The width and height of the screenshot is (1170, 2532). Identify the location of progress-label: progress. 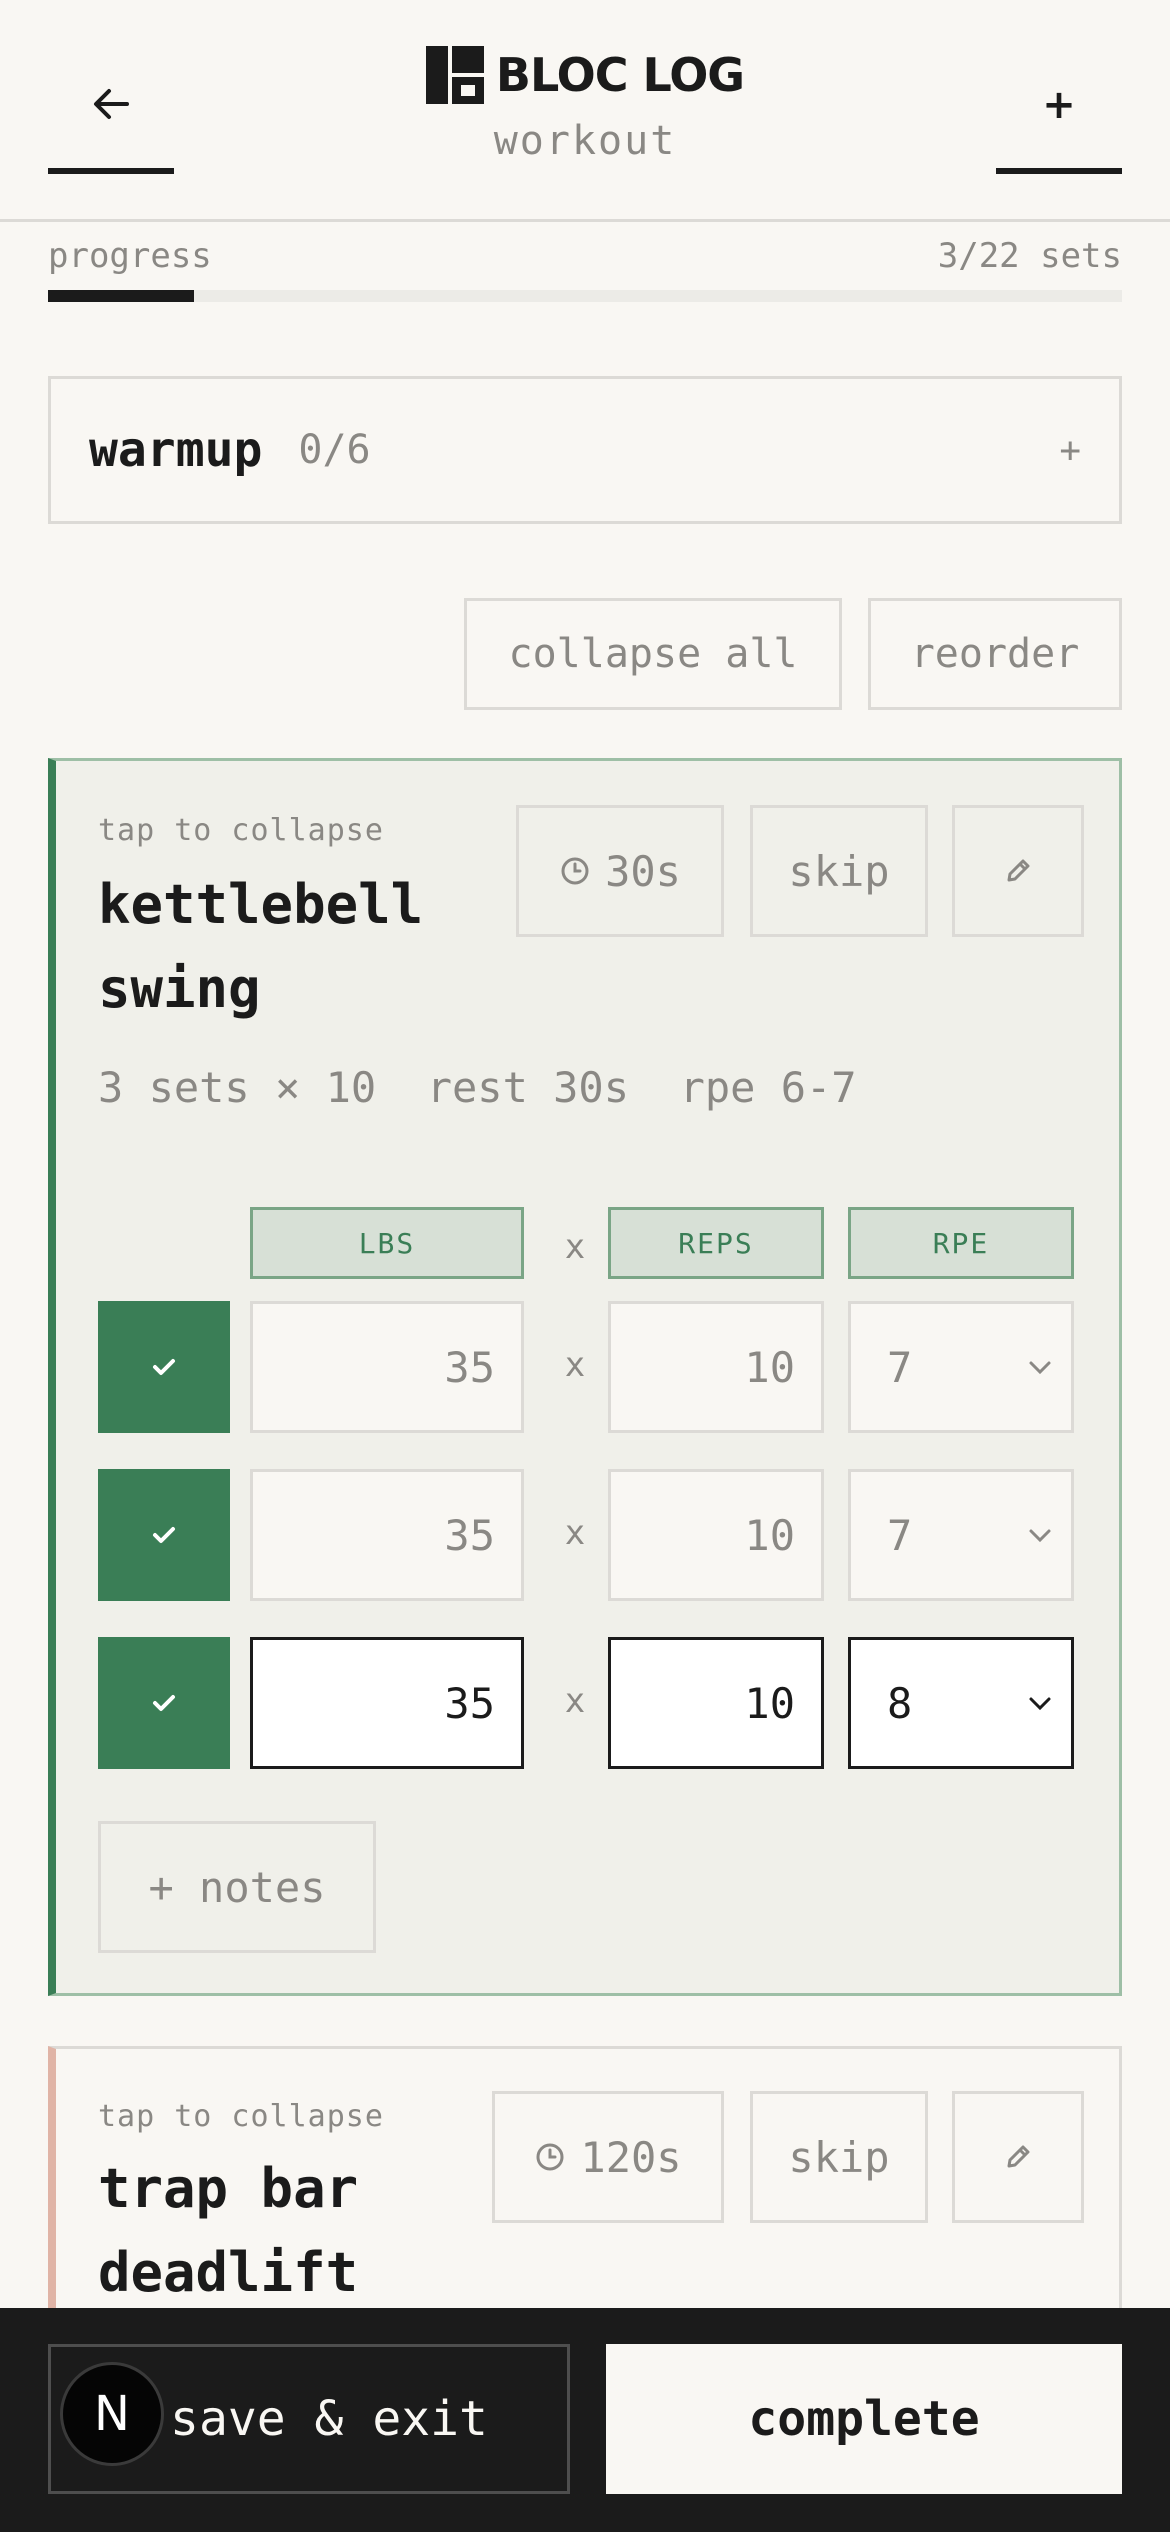
(130, 256).